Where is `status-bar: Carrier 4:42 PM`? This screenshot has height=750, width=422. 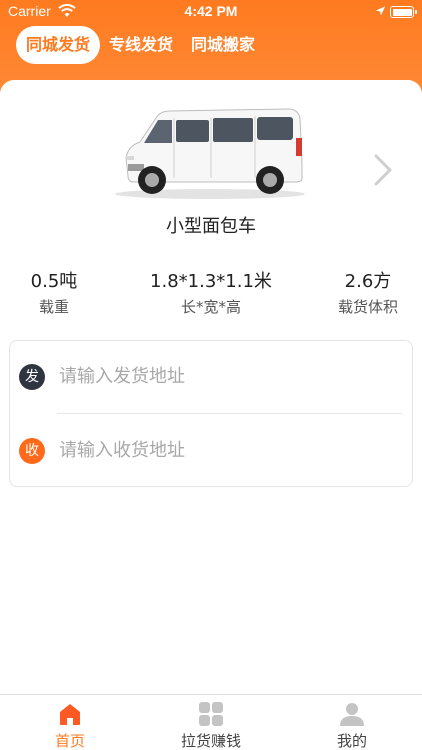
status-bar: Carrier 4:42 PM is located at coordinates (211, 12).